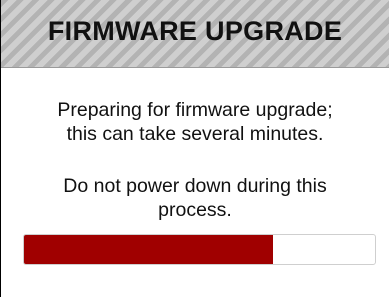 Image resolution: width=389 pixels, height=297 pixels. Describe the element at coordinates (195, 134) in the screenshot. I see `message-line: this can take several minutes.` at that location.